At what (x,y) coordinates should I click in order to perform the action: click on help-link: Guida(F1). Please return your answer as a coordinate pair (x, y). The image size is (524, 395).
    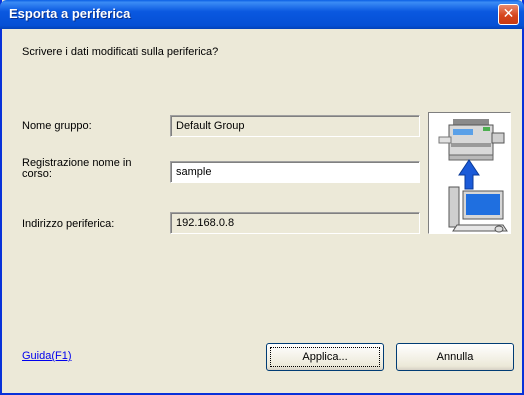
    Looking at the image, I should click on (47, 356).